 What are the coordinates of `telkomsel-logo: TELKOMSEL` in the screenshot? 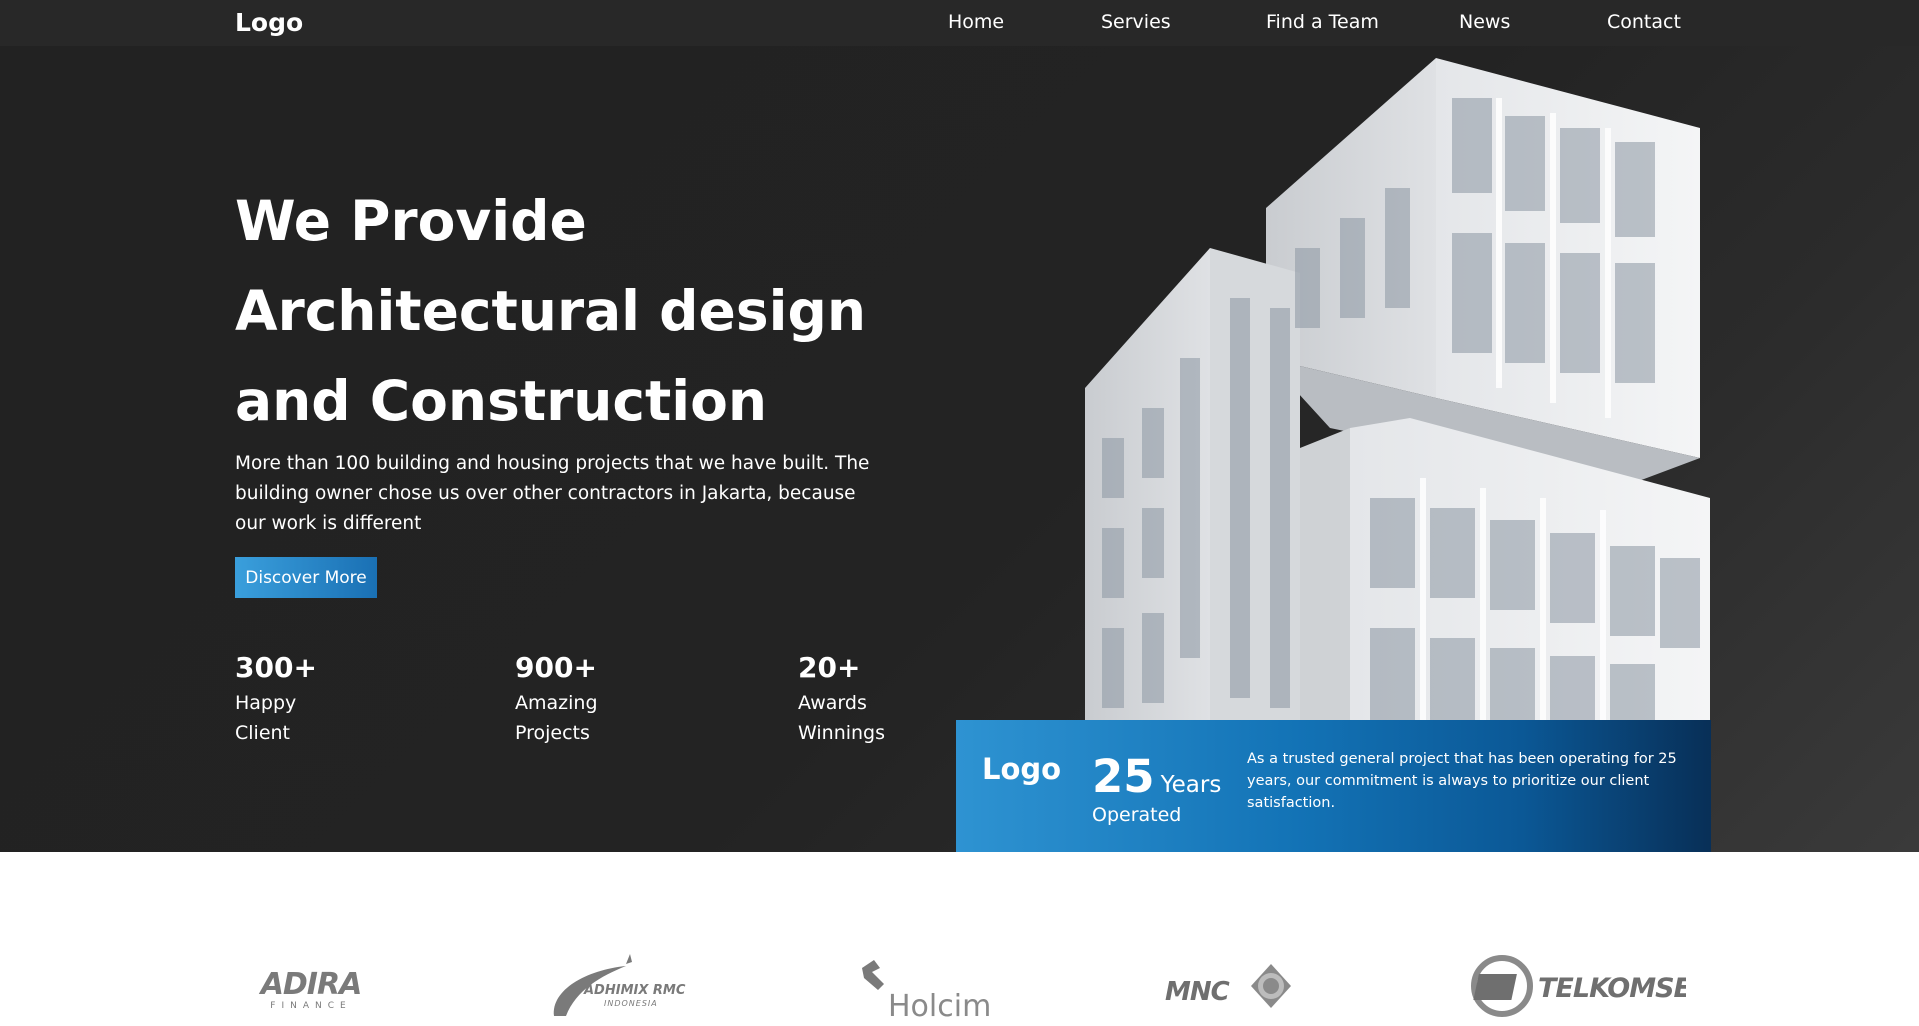 It's located at (1578, 986).